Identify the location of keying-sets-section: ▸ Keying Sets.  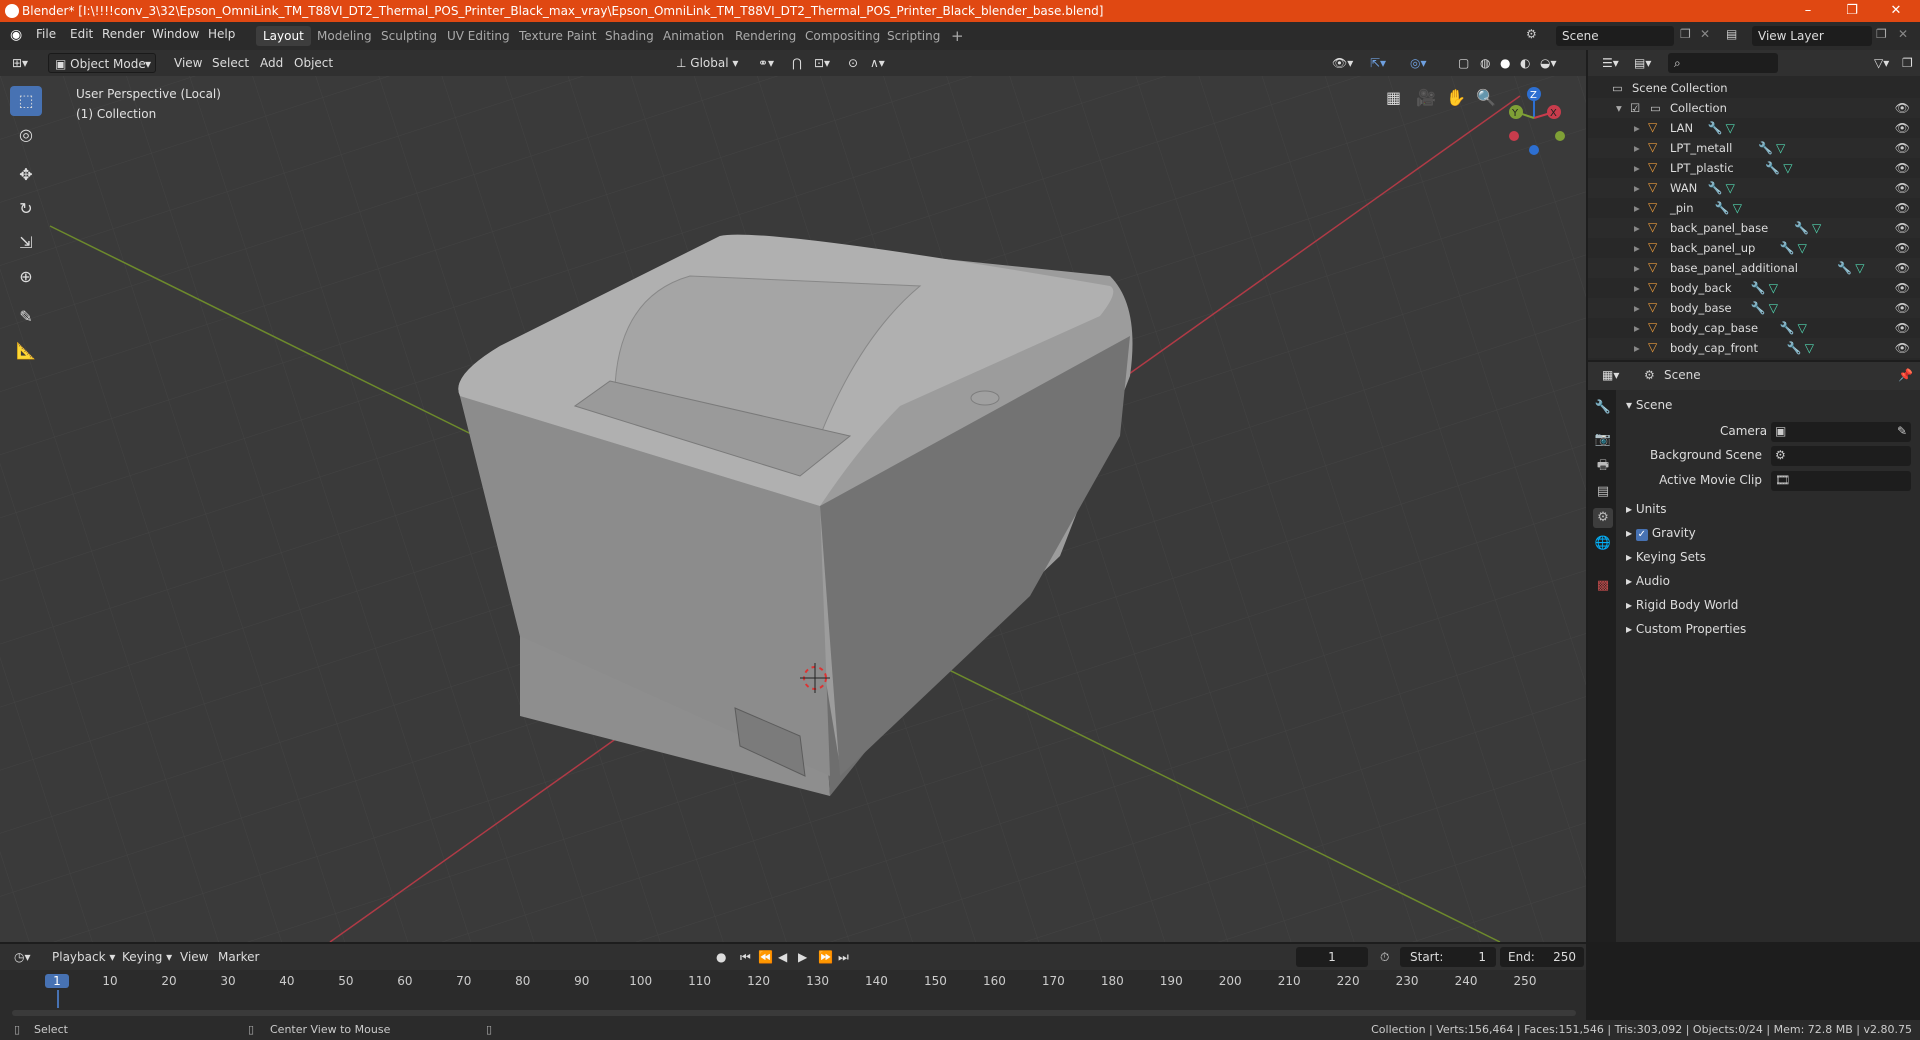
(1666, 557).